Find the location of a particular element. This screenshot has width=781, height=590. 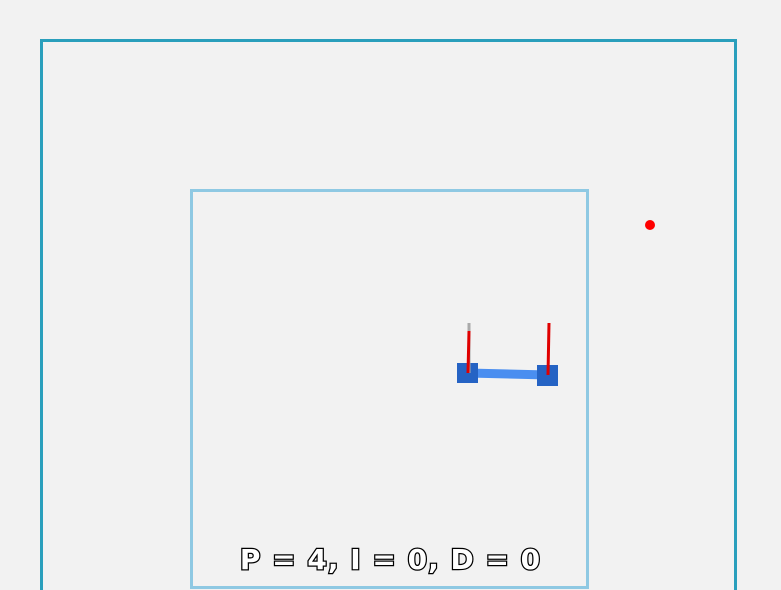

target-point is located at coordinates (650, 225).